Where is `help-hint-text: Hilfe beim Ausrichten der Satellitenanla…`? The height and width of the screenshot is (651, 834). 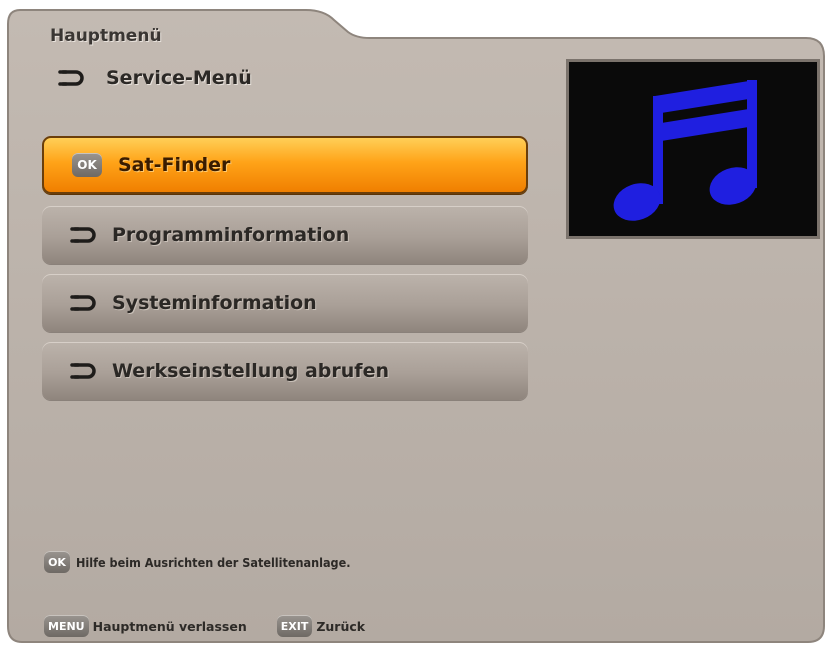 help-hint-text: Hilfe beim Ausrichten der Satellitenanla… is located at coordinates (213, 562).